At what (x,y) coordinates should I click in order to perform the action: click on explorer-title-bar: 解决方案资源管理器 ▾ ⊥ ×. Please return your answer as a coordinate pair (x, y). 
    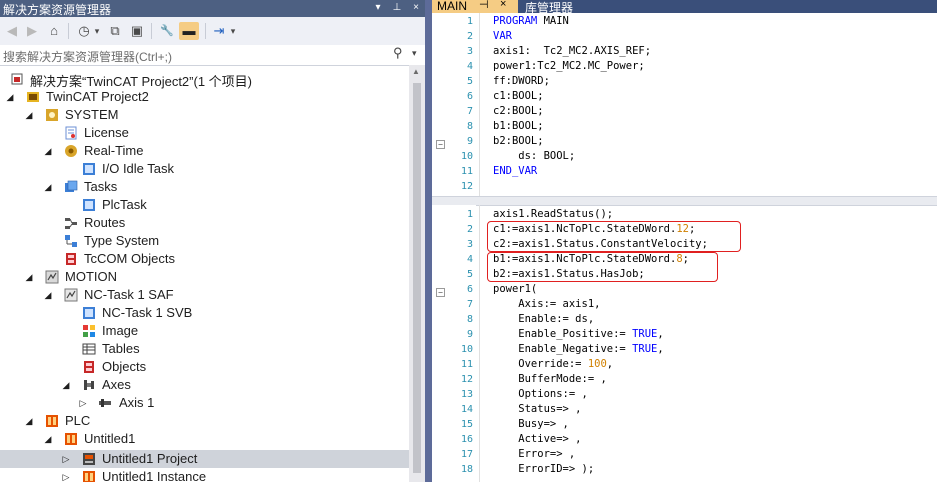
    Looking at the image, I should click on (212, 8).